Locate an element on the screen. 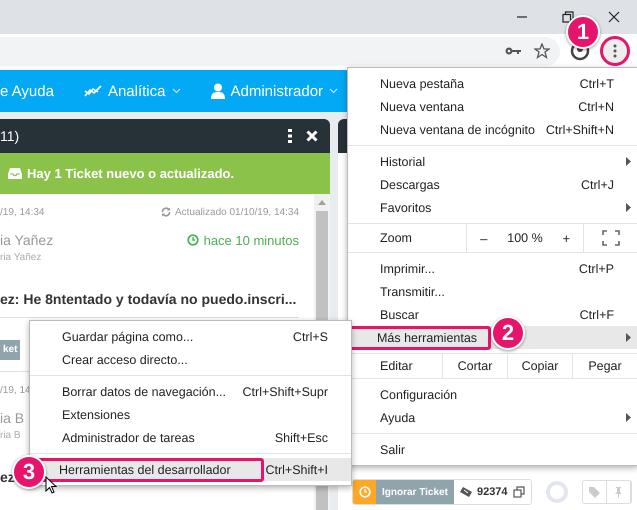 The width and height of the screenshot is (637, 510). ticket-number: 92374 is located at coordinates (492, 492).